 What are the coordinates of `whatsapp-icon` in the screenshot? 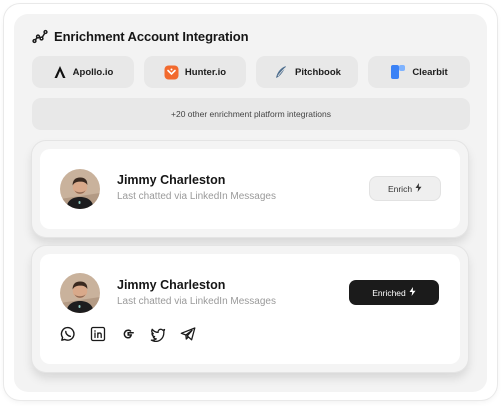 It's located at (68, 334).